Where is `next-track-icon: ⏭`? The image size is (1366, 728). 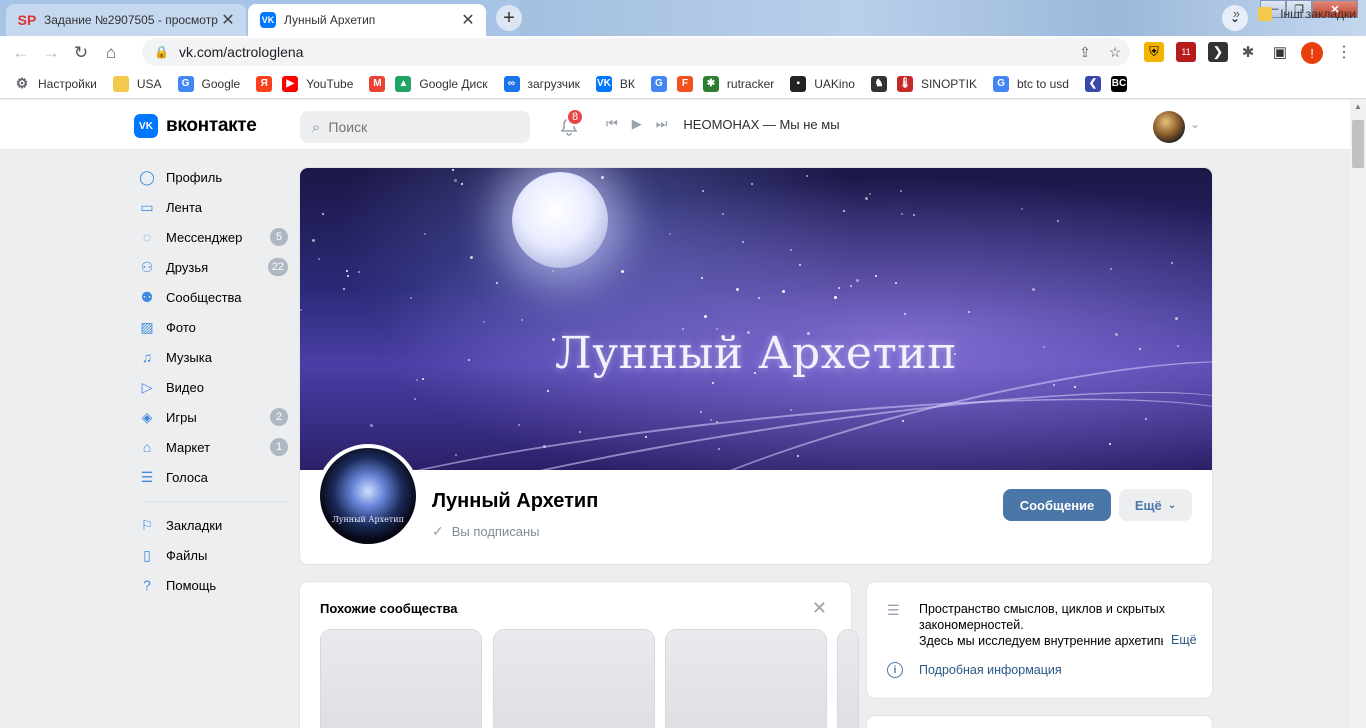
next-track-icon: ⏭ is located at coordinates (662, 124).